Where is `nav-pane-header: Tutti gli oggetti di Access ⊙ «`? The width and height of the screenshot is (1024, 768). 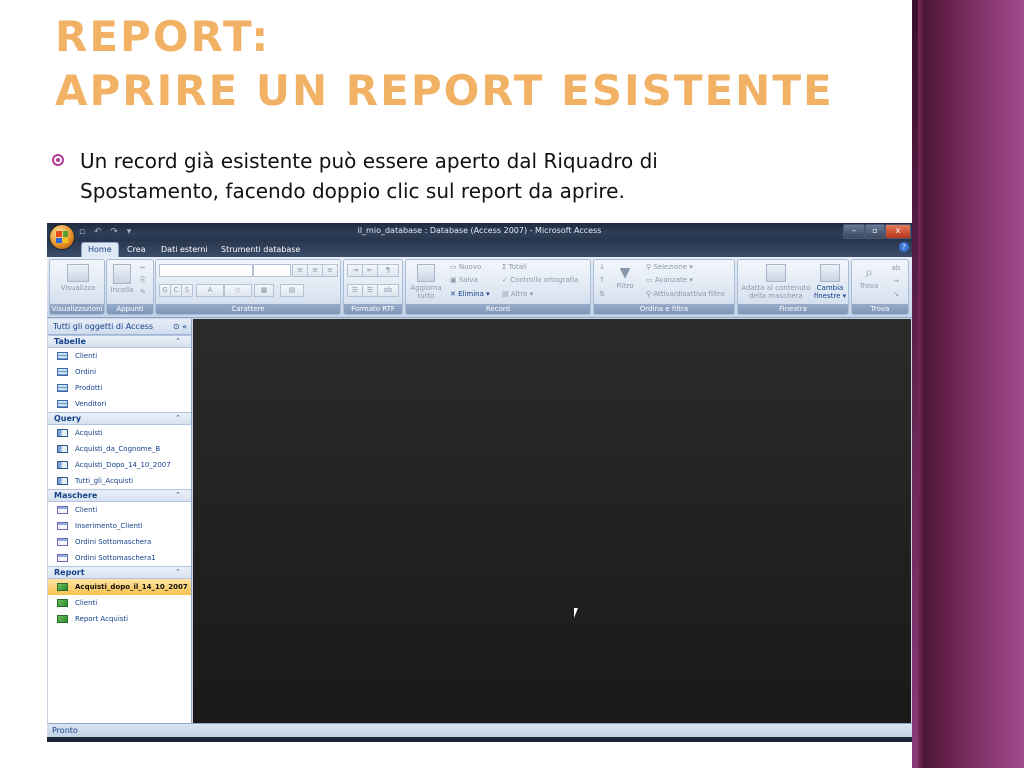 nav-pane-header: Tutti gli oggetti di Access ⊙ « is located at coordinates (119, 327).